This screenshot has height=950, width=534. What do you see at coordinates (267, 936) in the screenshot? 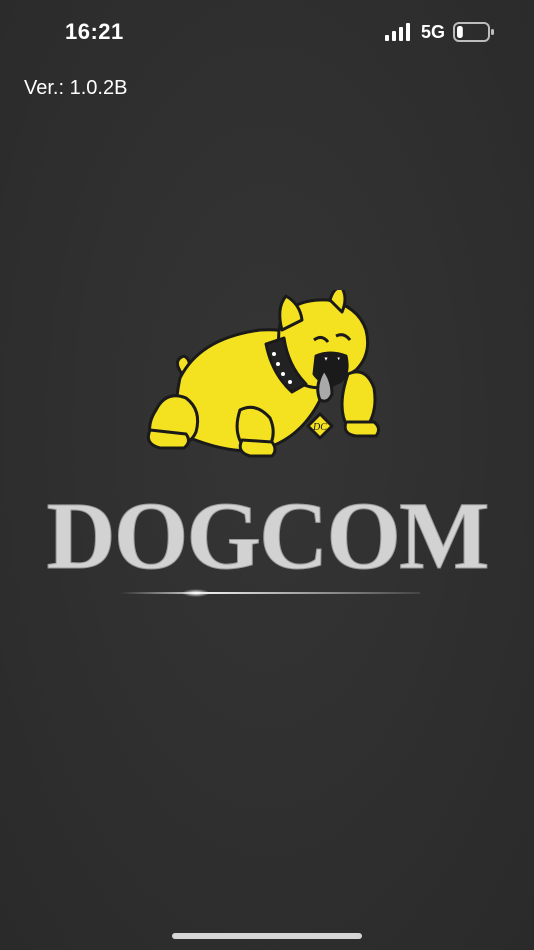
I see `home-indicator` at bounding box center [267, 936].